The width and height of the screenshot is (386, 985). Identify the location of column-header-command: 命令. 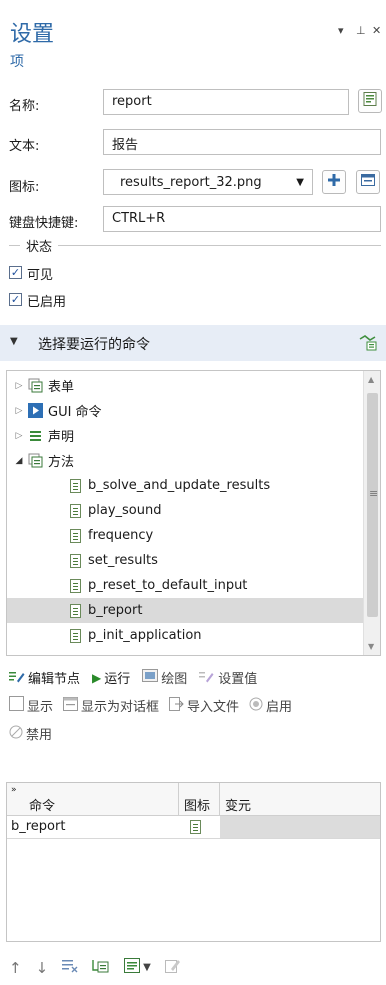
(42, 806).